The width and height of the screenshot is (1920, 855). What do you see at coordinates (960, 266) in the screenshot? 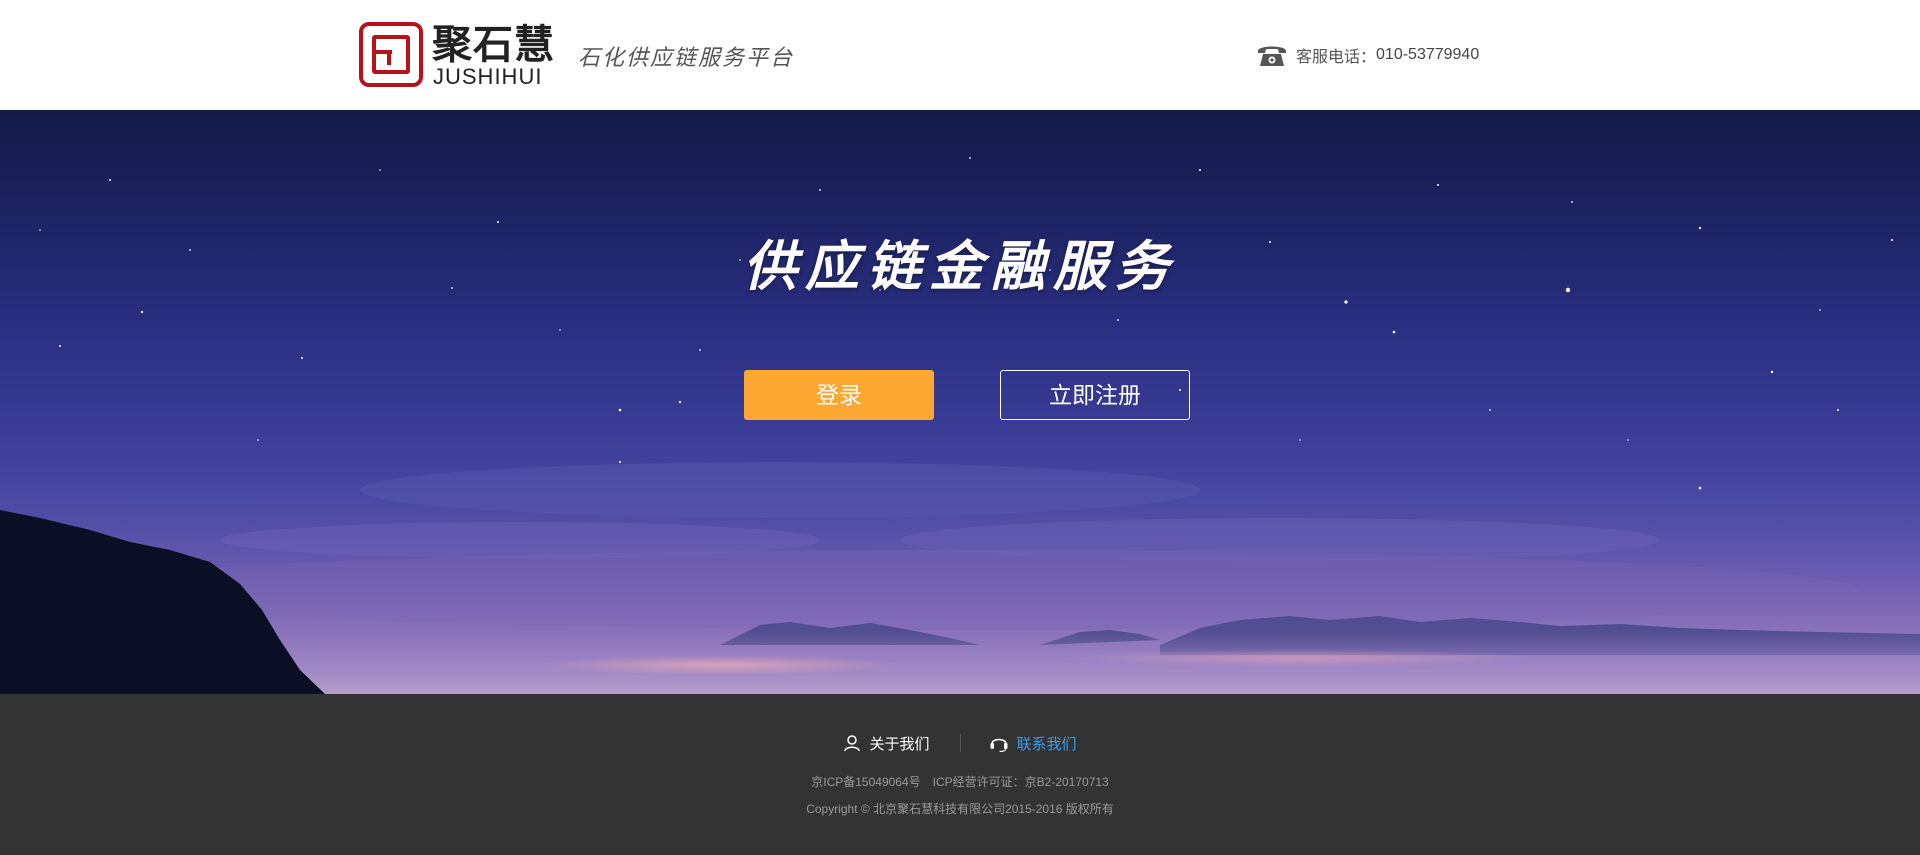
I see `banner-title: 供应链金融服务` at bounding box center [960, 266].